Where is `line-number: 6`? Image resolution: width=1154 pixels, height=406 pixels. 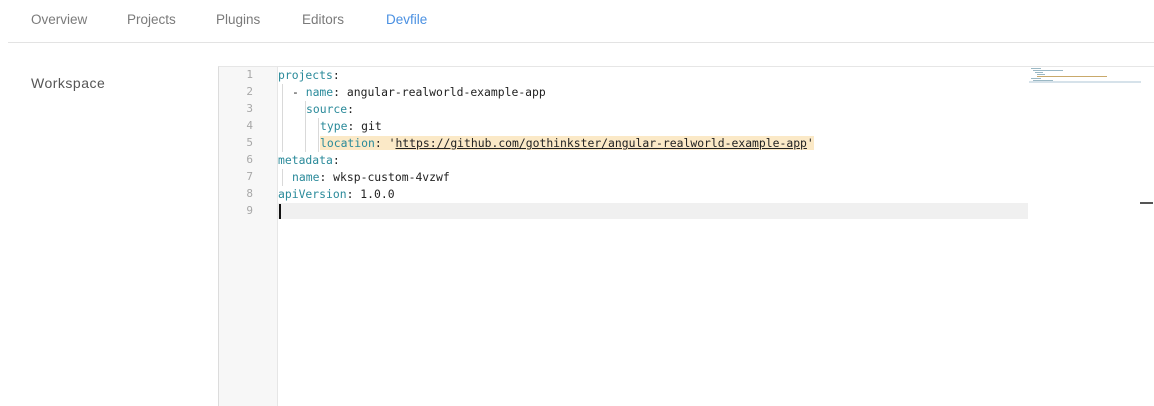
line-number: 6 is located at coordinates (249, 159).